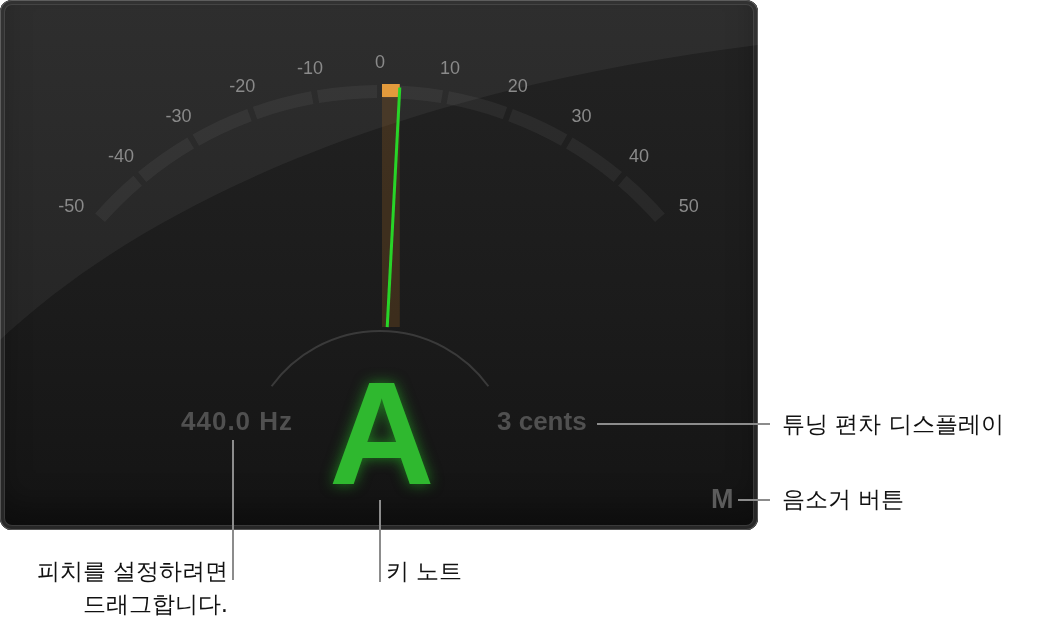 This screenshot has width=1043, height=630. I want to click on tick-label: 10, so click(449, 68).